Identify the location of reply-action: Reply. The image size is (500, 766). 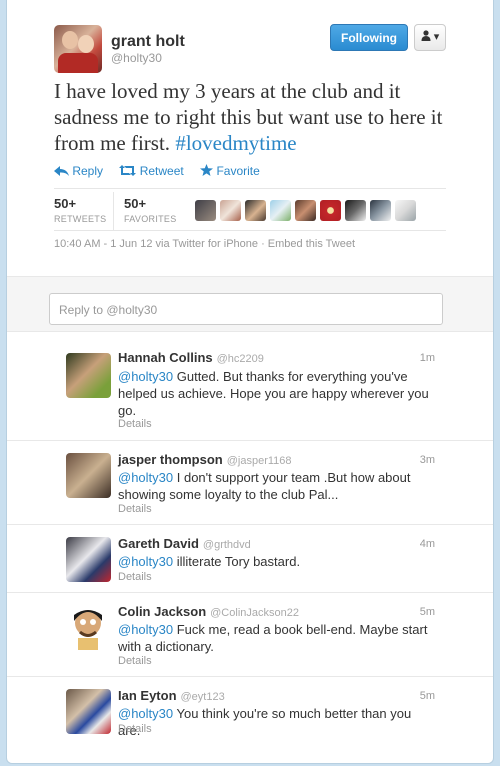
(80, 171).